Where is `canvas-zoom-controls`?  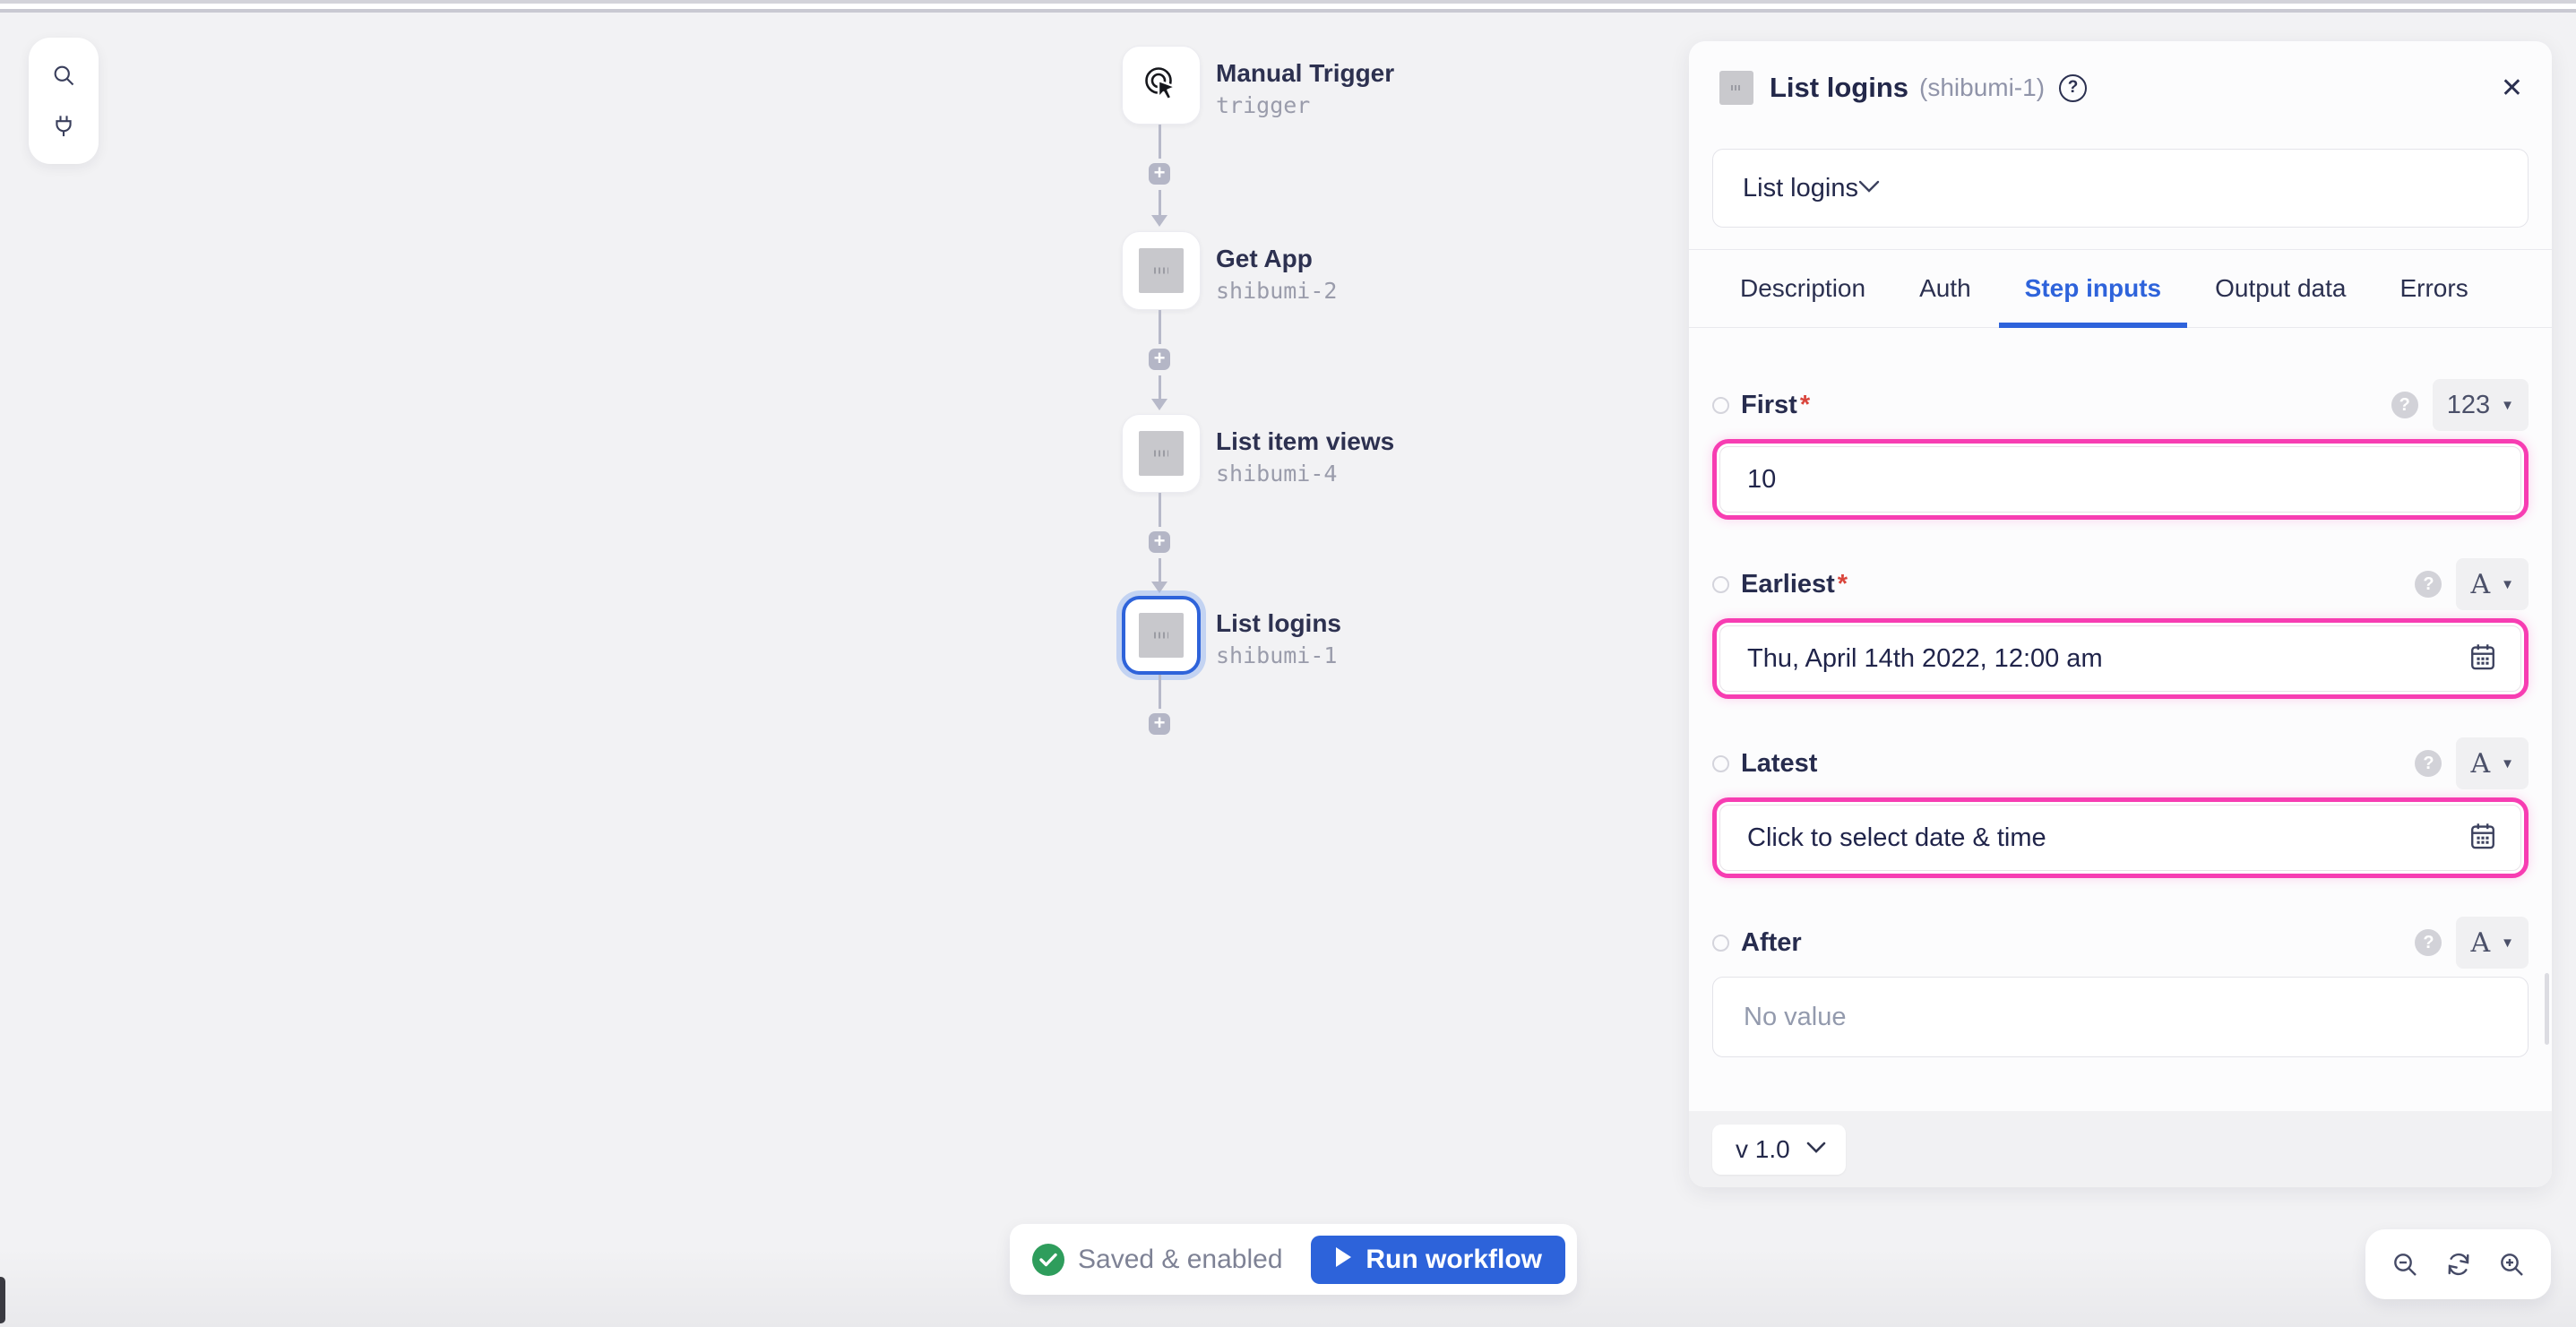
canvas-zoom-controls is located at coordinates (2458, 1264).